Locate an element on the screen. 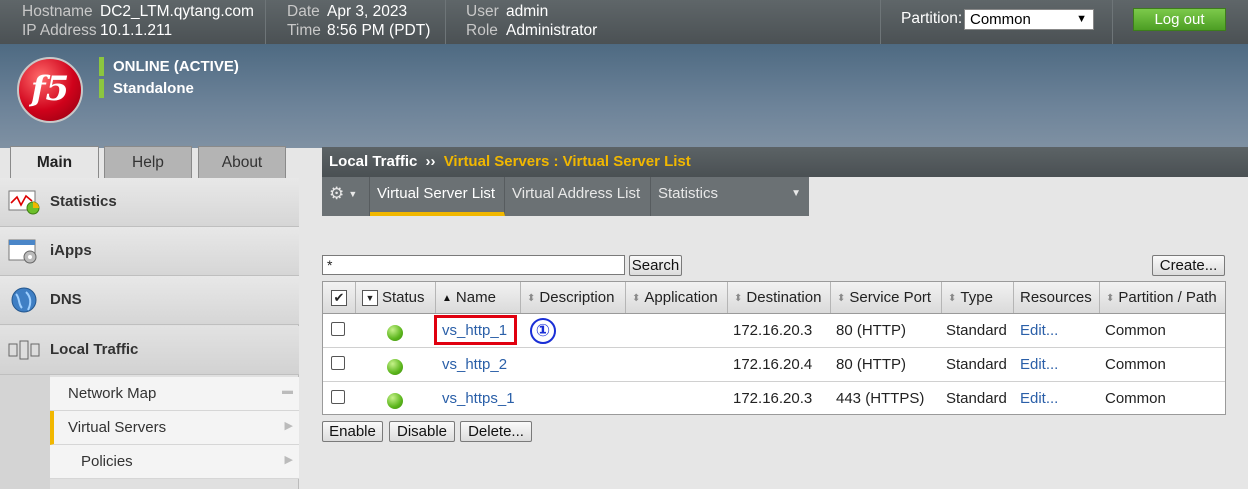 Image resolution: width=1248 pixels, height=489 pixels. tab-virtual-server-list: Virtual Server List is located at coordinates (437, 196).